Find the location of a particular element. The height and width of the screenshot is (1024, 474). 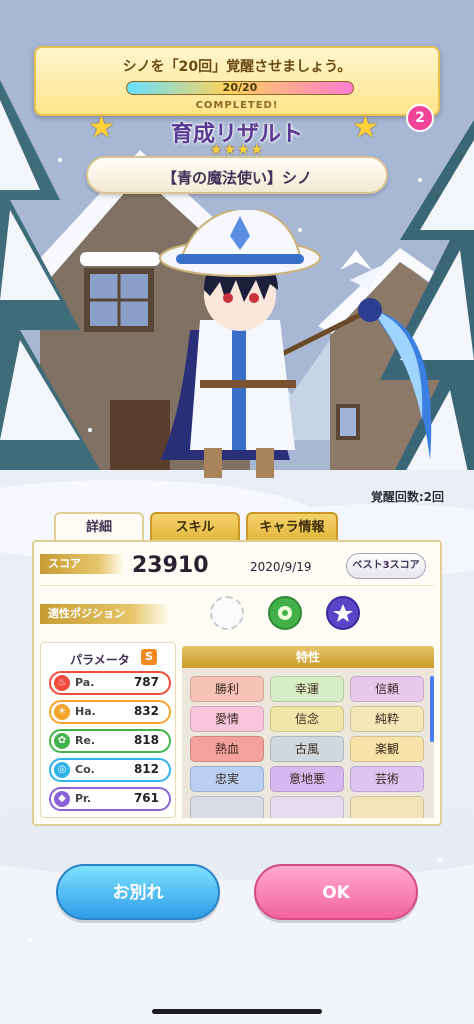

notification-badge: 2 is located at coordinates (420, 118).